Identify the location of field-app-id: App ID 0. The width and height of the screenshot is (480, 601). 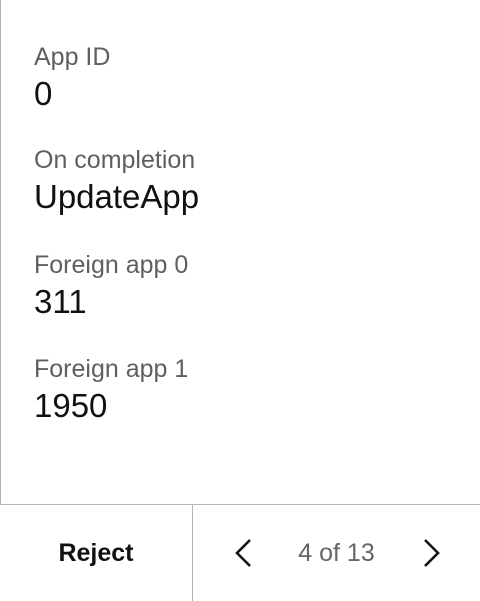
(72, 78).